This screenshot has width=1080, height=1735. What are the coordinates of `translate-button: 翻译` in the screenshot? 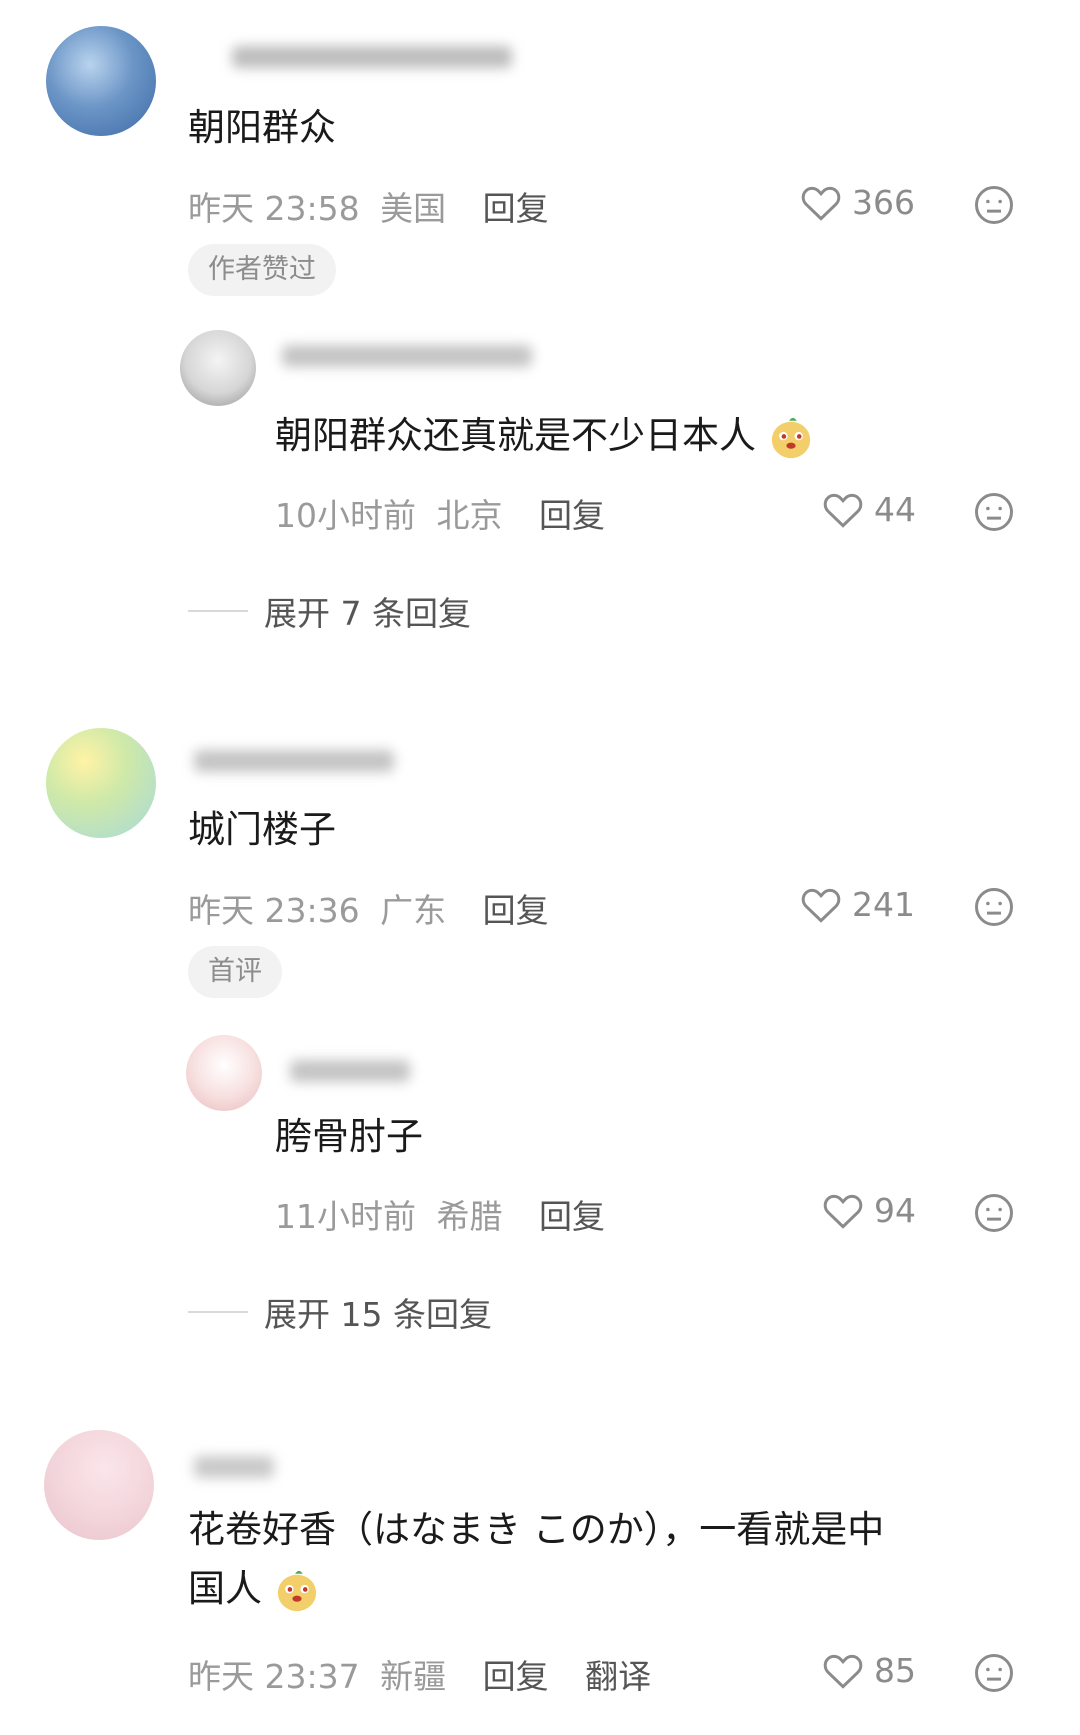 It's located at (618, 1676).